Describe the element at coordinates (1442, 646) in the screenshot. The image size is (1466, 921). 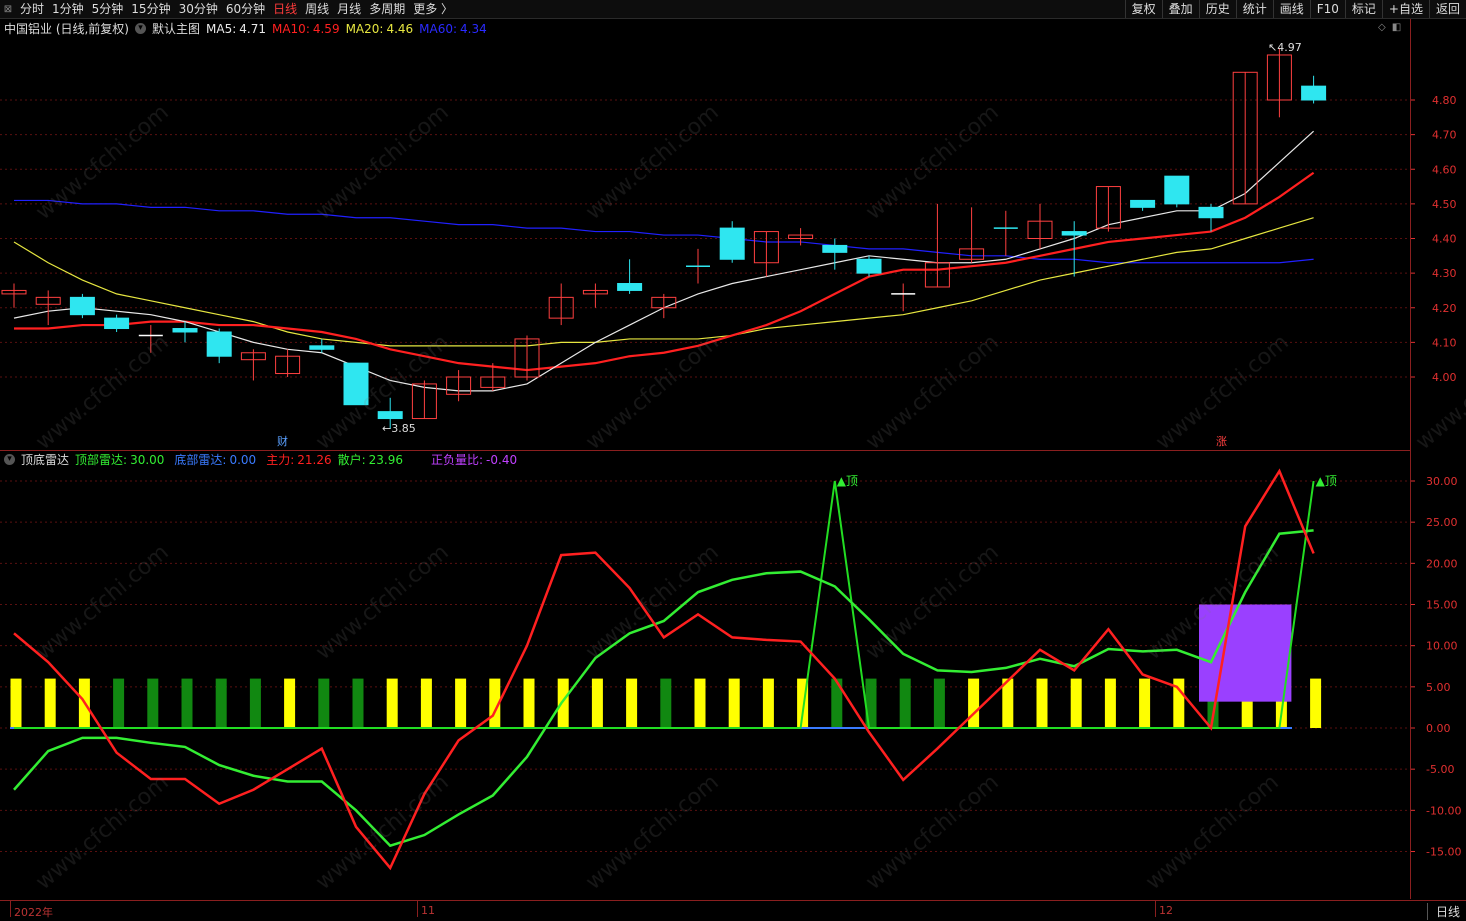
I see `sub-tick-label: 10.00` at that location.